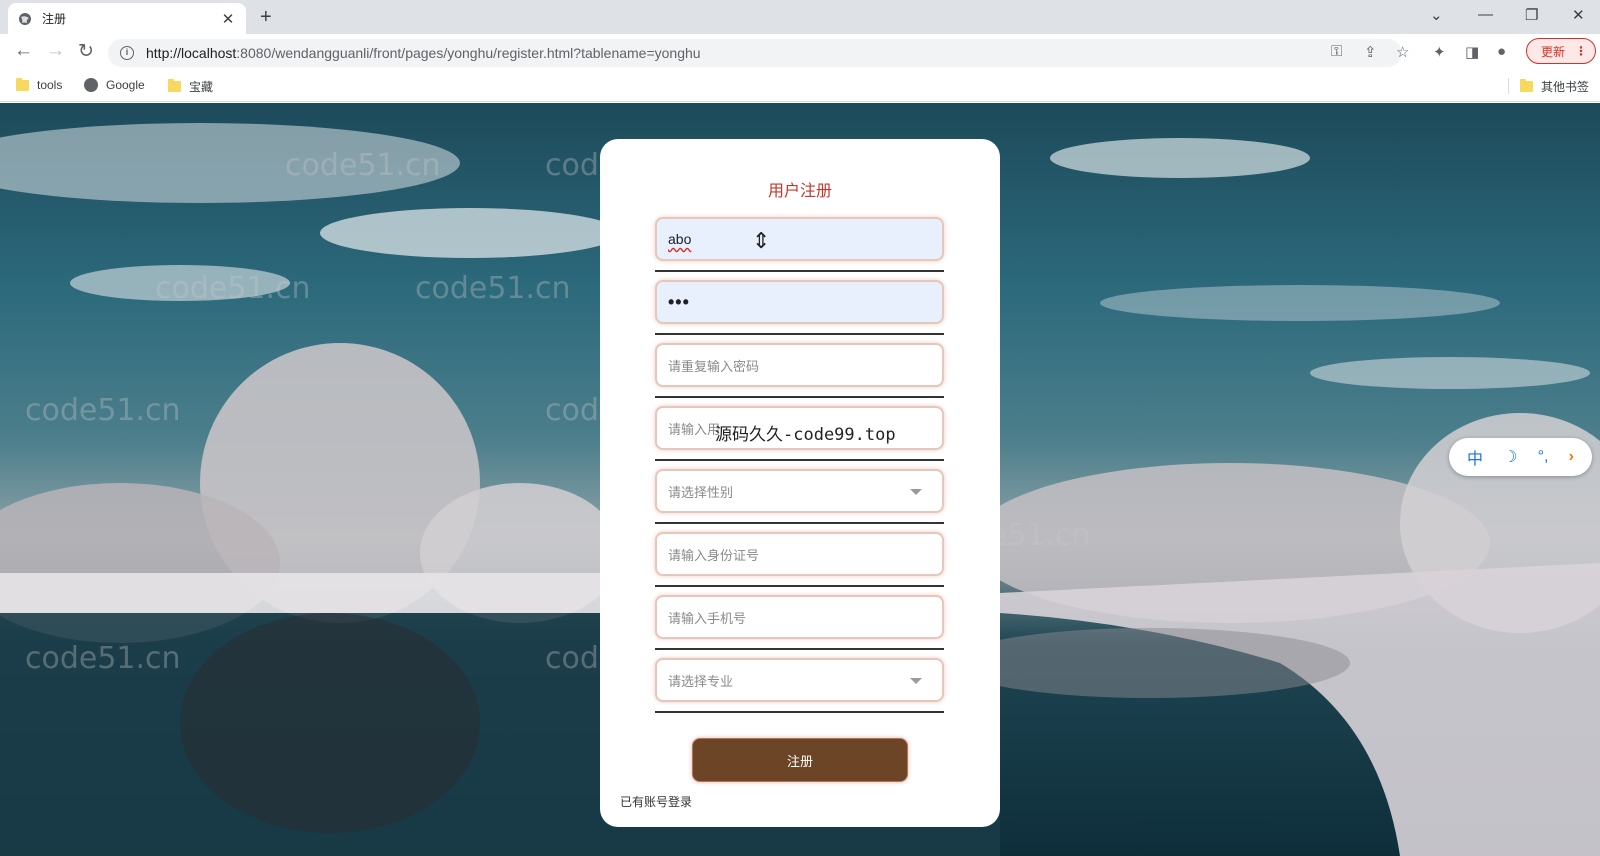  Describe the element at coordinates (23, 51) in the screenshot. I see `back-arrow-icon: ←` at that location.